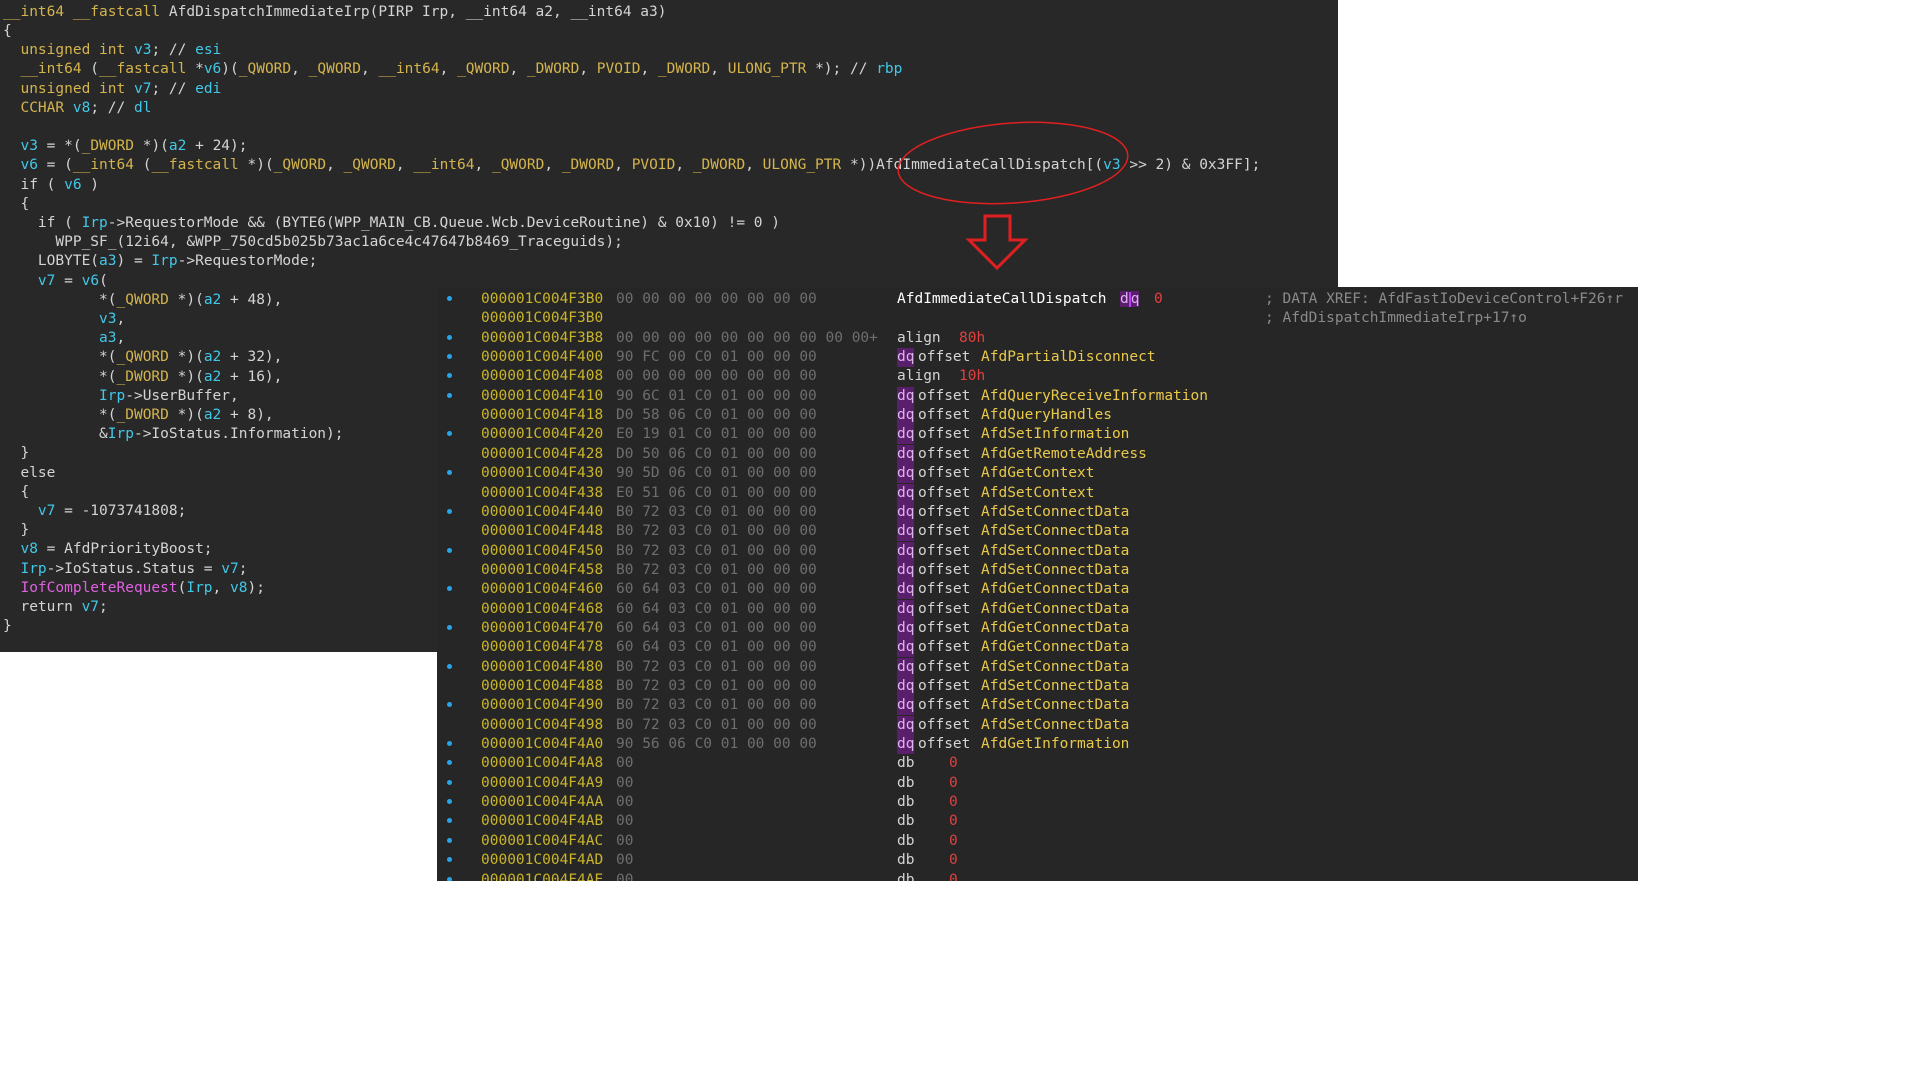 The height and width of the screenshot is (1082, 1908). What do you see at coordinates (542, 782) in the screenshot?
I see `hex-address: 000001C004F4A9` at bounding box center [542, 782].